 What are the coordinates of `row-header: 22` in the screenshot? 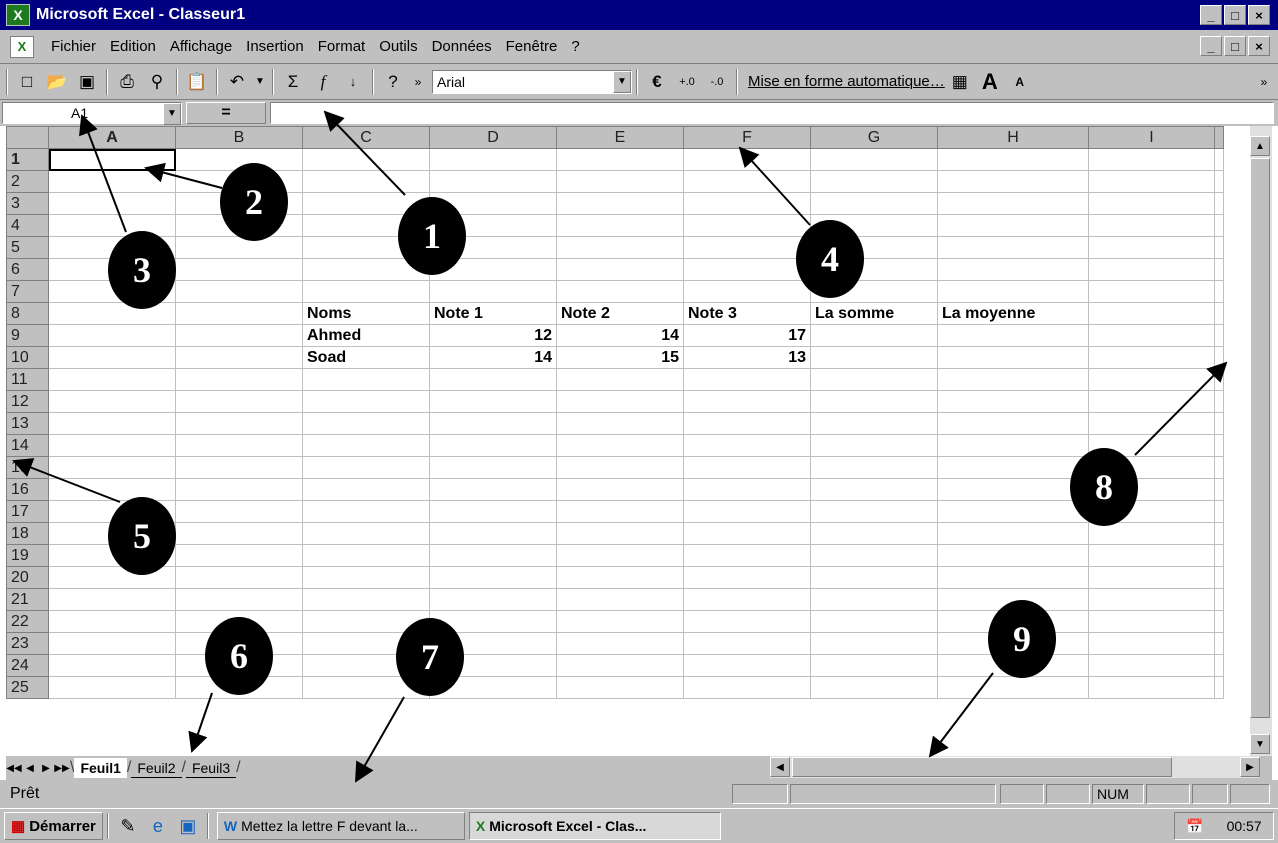 It's located at (27, 621).